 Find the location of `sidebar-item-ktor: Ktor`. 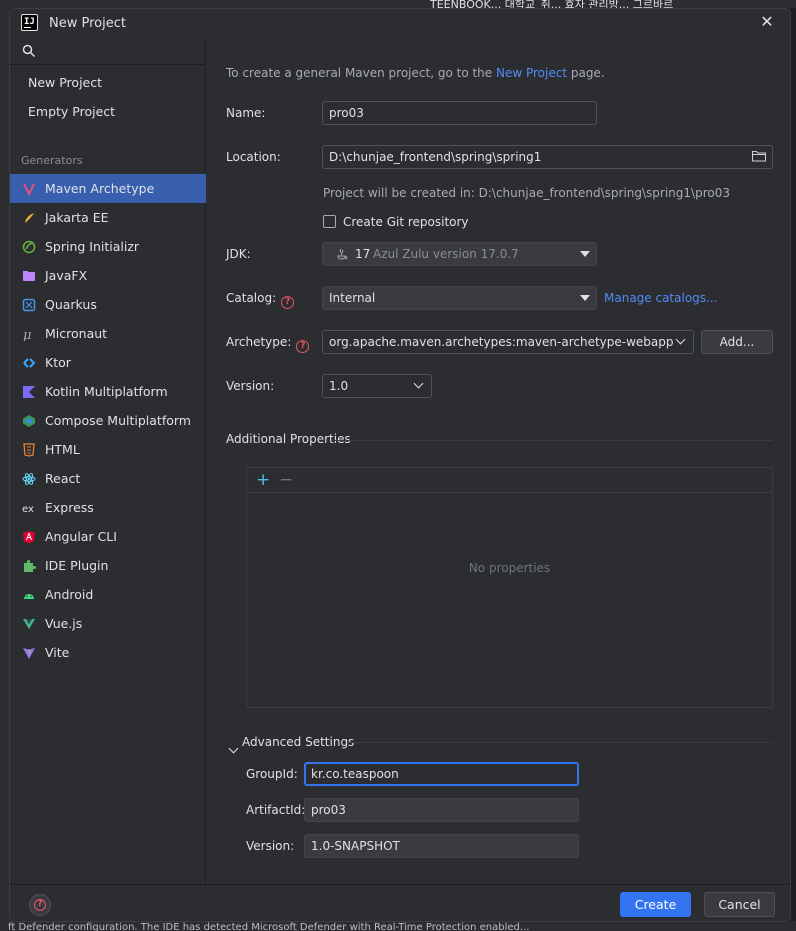

sidebar-item-ktor: Ktor is located at coordinates (108, 362).